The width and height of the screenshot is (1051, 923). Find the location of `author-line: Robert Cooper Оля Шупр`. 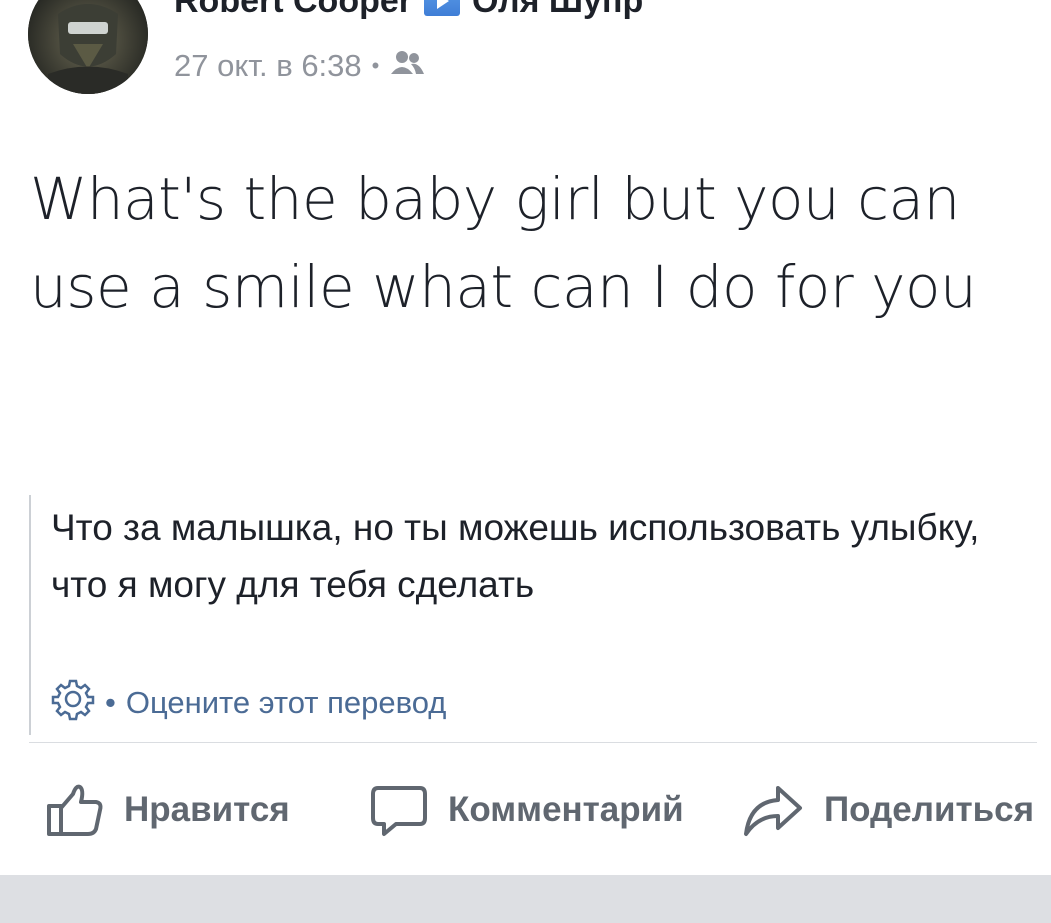

author-line: Robert Cooper Оля Шупр is located at coordinates (408, 12).